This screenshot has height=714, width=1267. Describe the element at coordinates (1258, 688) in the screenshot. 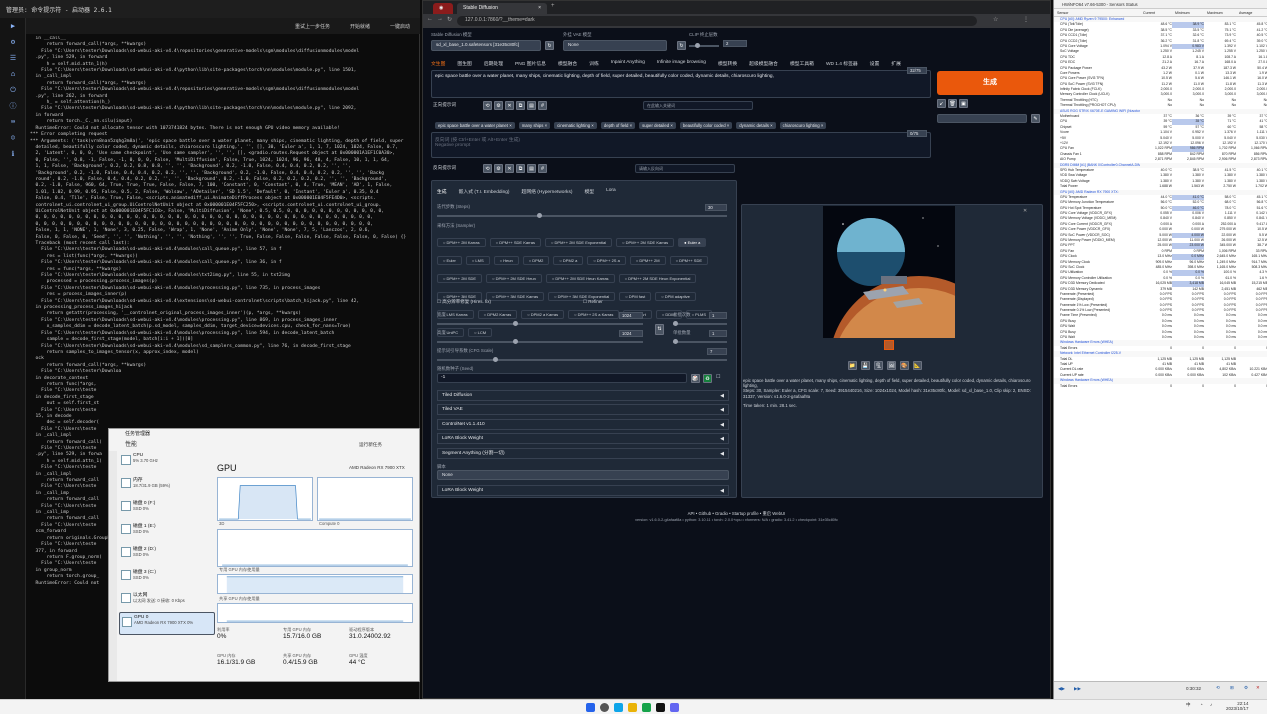

I see `hwinfo-close-icon: ✕` at that location.